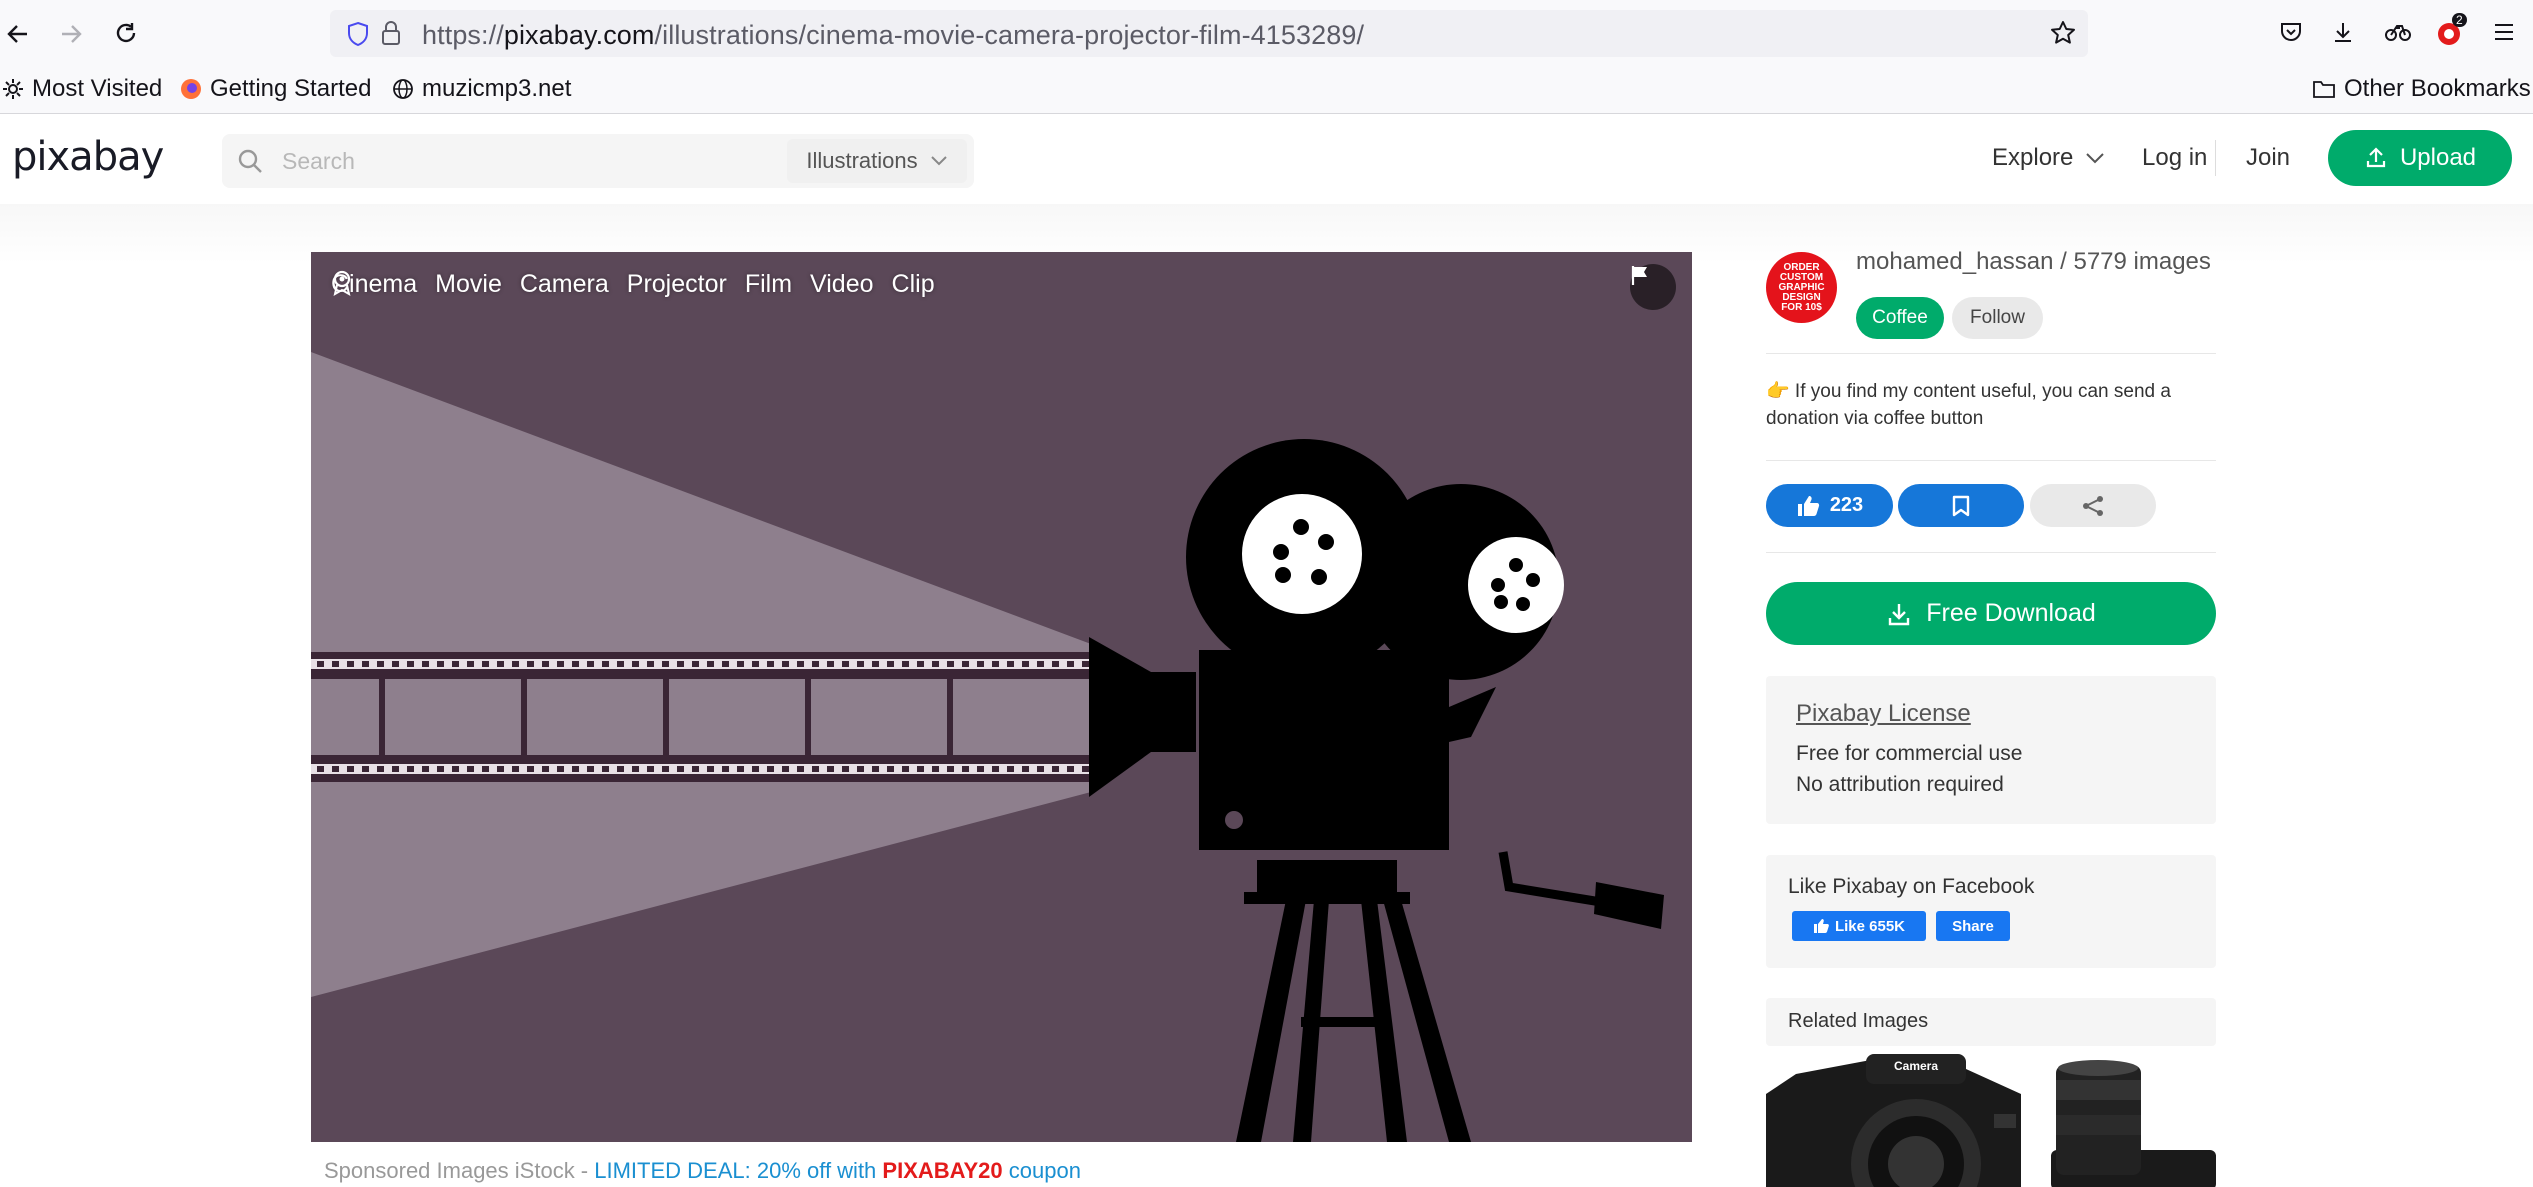 This screenshot has height=1187, width=2533. I want to click on back-icon, so click(18, 34).